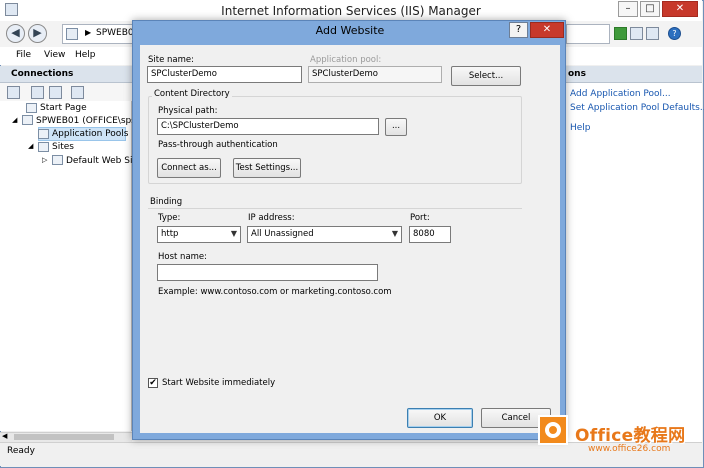  What do you see at coordinates (518, 30) in the screenshot?
I see `dialog-help-button: ?` at bounding box center [518, 30].